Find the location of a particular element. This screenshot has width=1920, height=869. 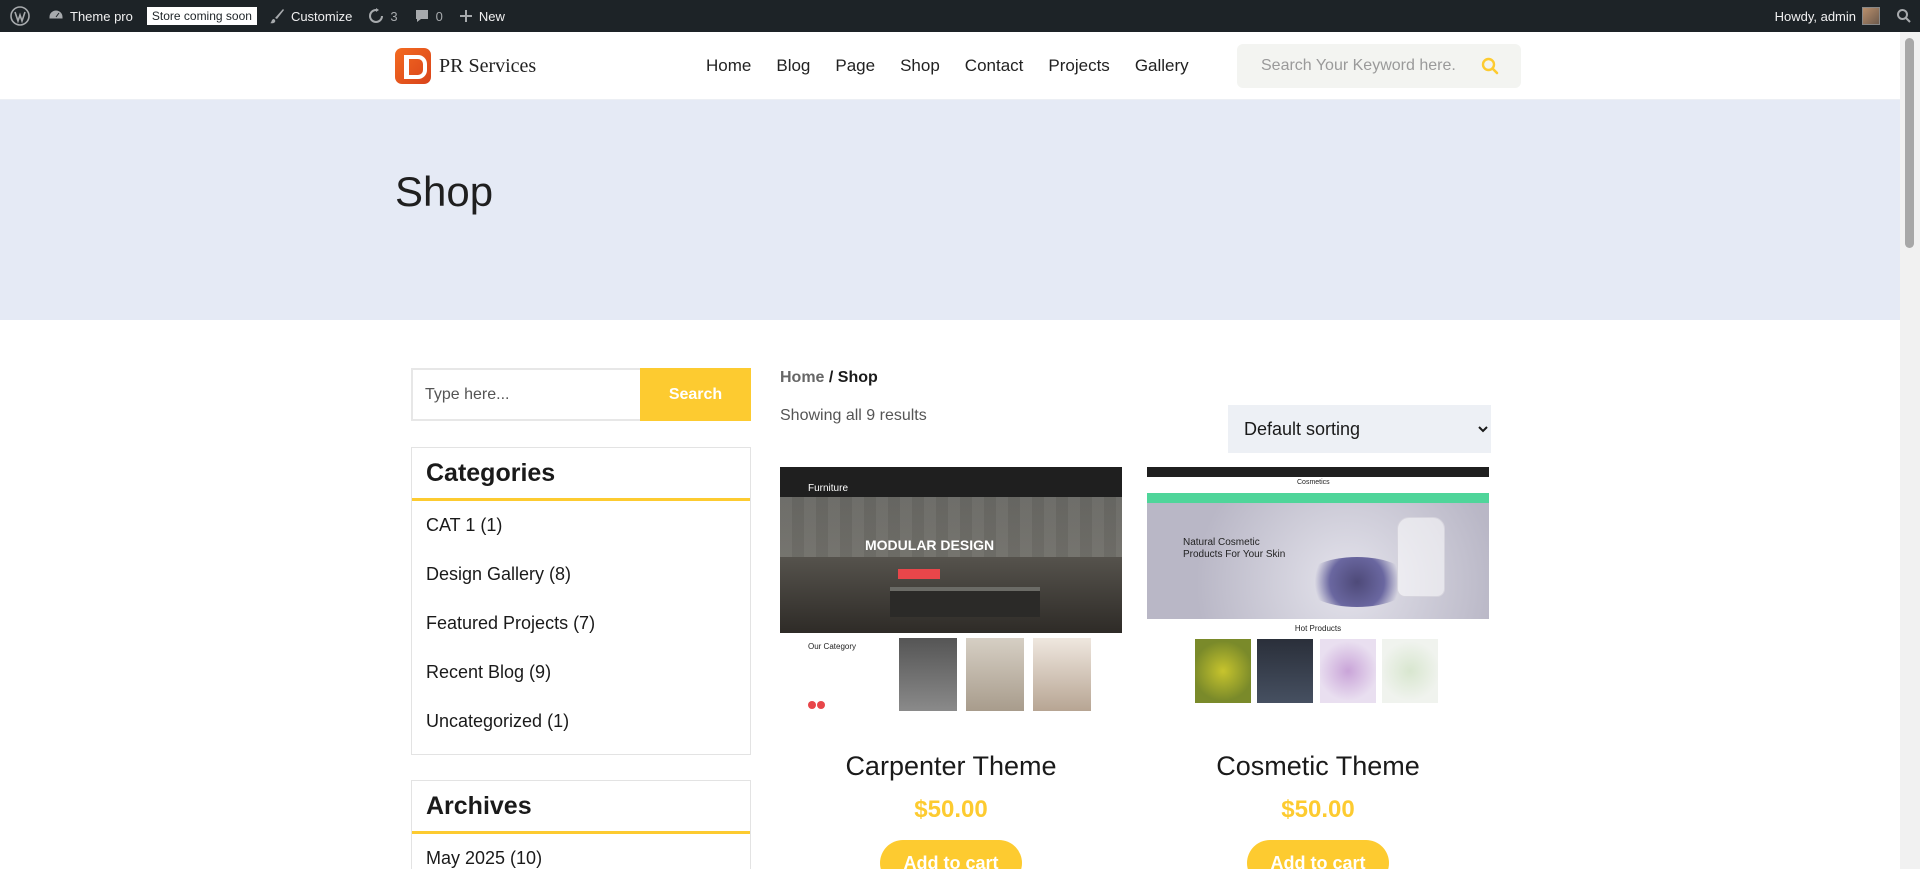

brush-icon is located at coordinates (276, 16).